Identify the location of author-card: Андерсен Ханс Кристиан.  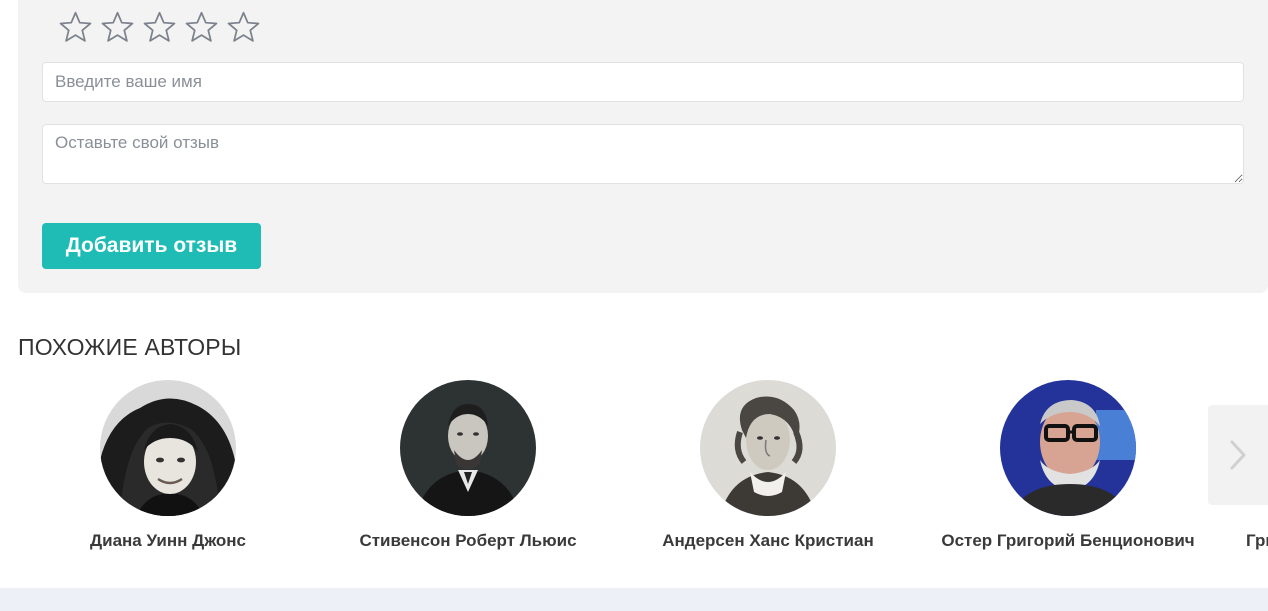
(768, 465).